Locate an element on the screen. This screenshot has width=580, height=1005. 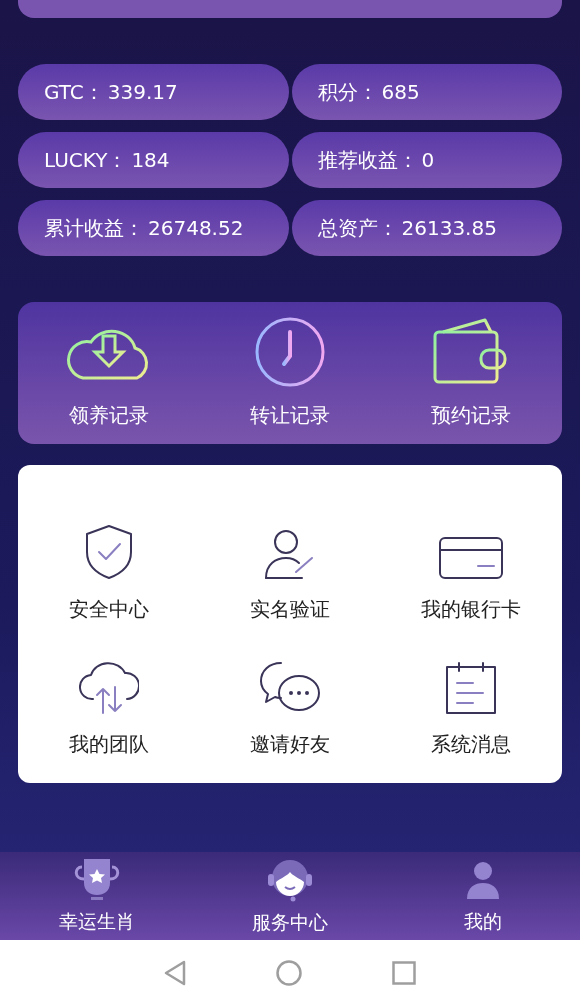
clock-icon is located at coordinates (290, 352).